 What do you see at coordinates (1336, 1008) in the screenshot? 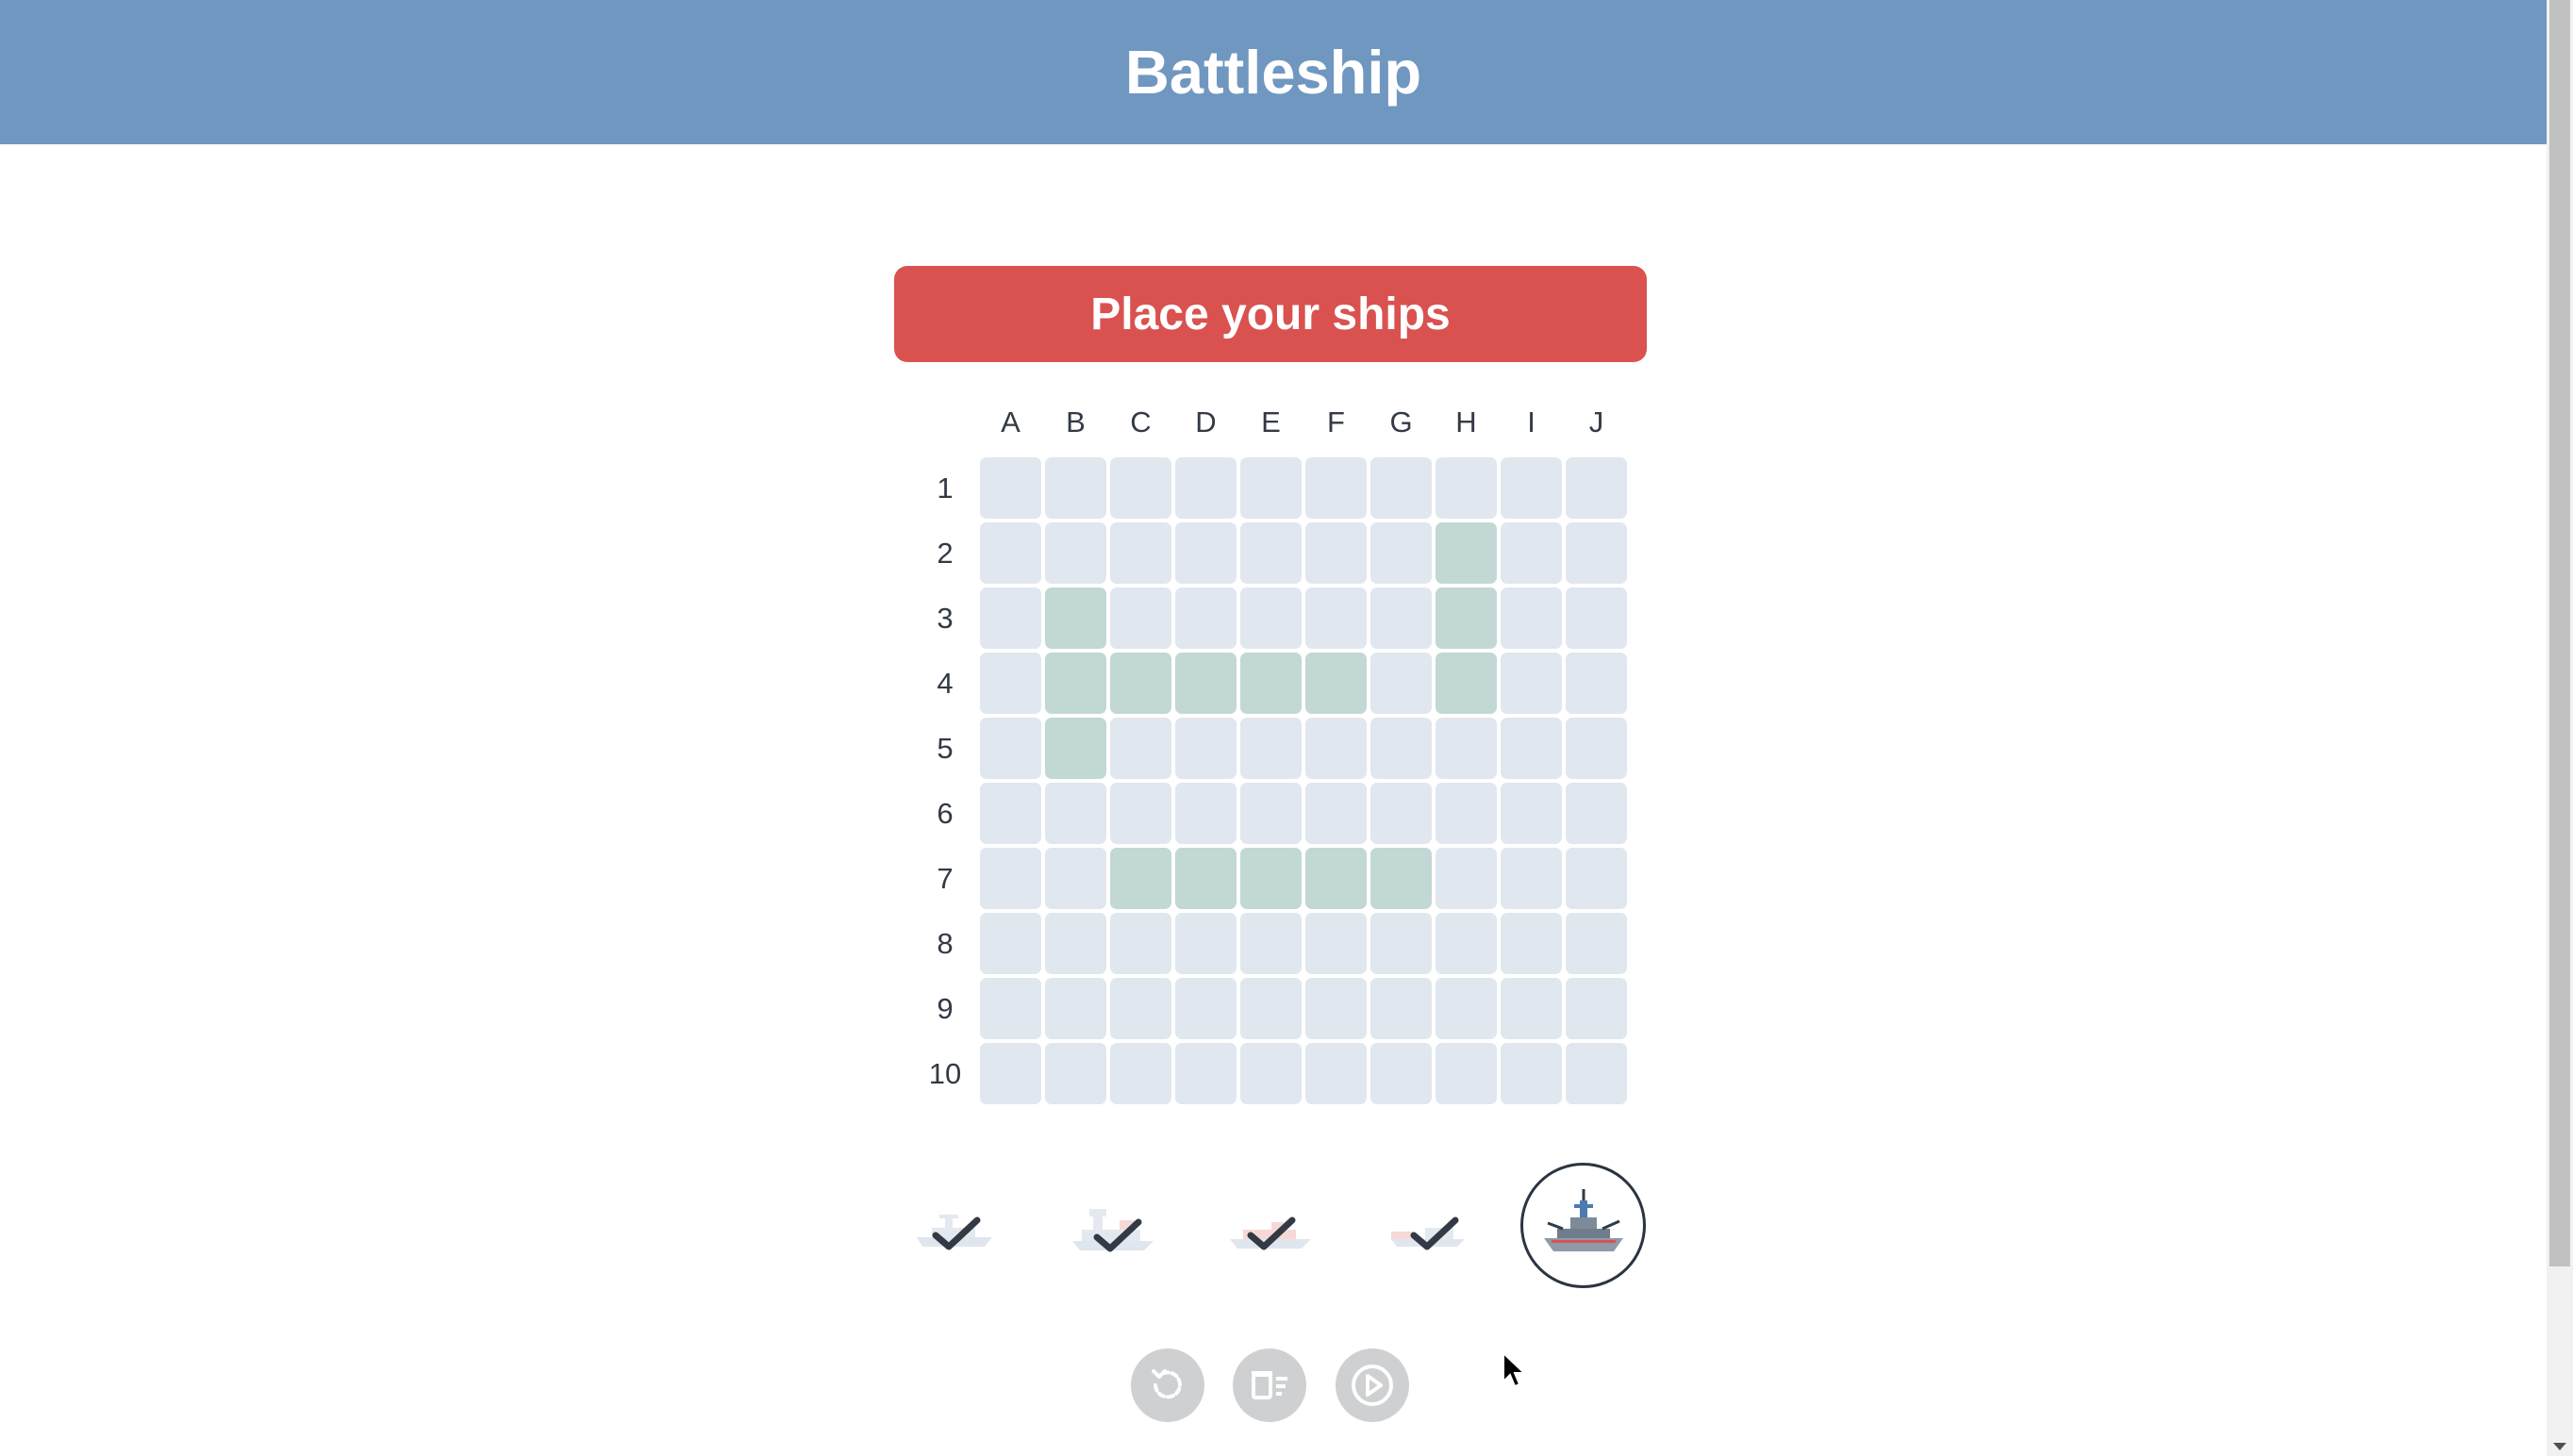
I see `board-cell-f9` at bounding box center [1336, 1008].